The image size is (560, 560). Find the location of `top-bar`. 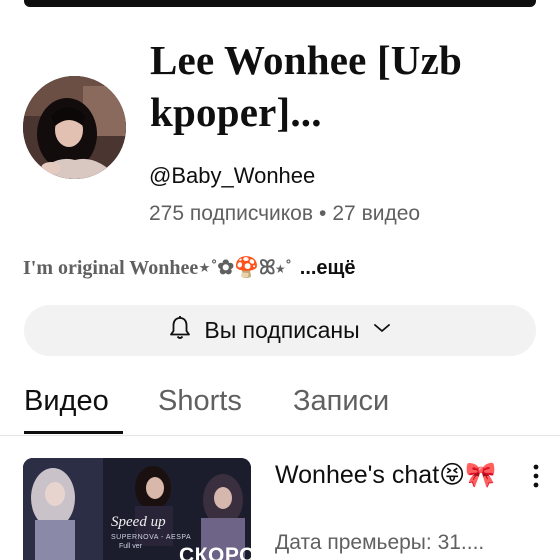

top-bar is located at coordinates (280, 3).